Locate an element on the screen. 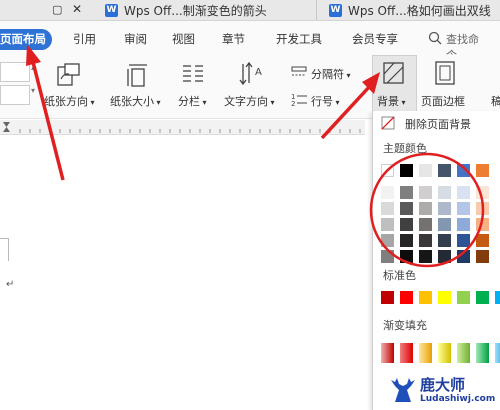  watermark: 鹿大师 Ludashiwj.com is located at coordinates (443, 390).